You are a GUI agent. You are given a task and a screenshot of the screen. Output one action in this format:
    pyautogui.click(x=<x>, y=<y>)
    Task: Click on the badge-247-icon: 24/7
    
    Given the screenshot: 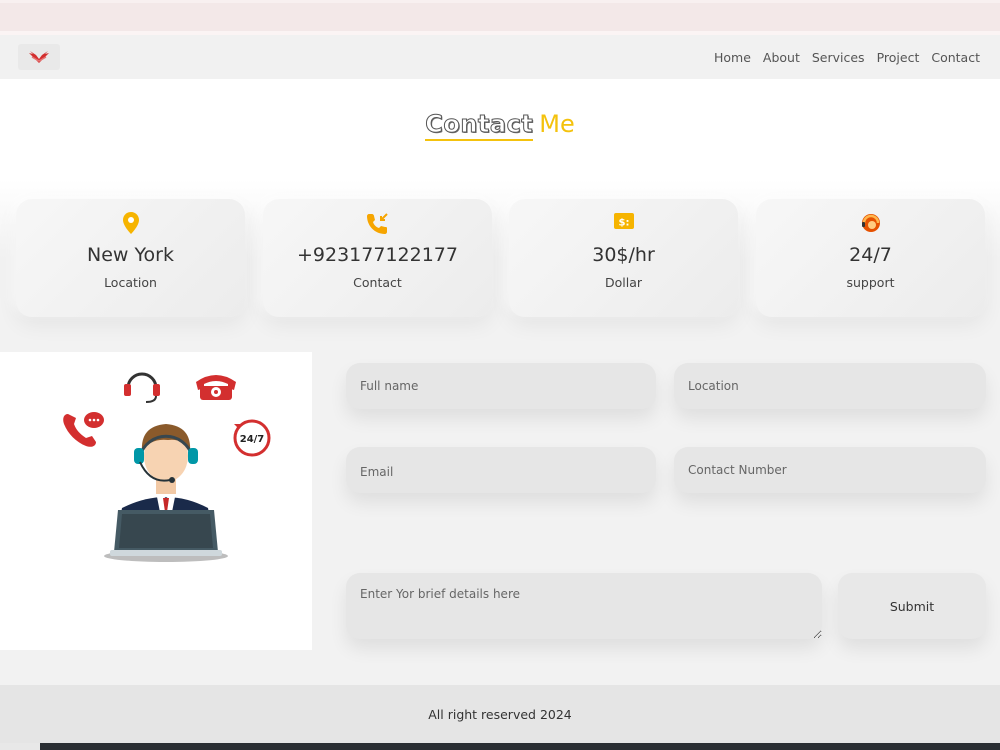 What is the action you would take?
    pyautogui.click(x=252, y=438)
    